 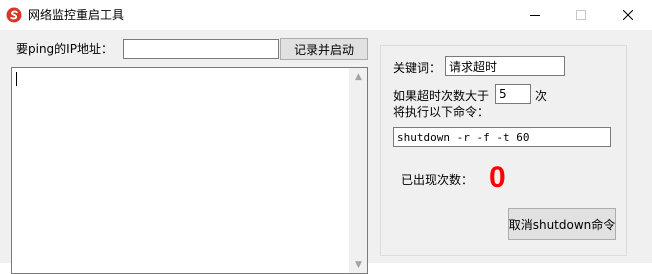 I want to click on minimize-icon, so click(x=535, y=15).